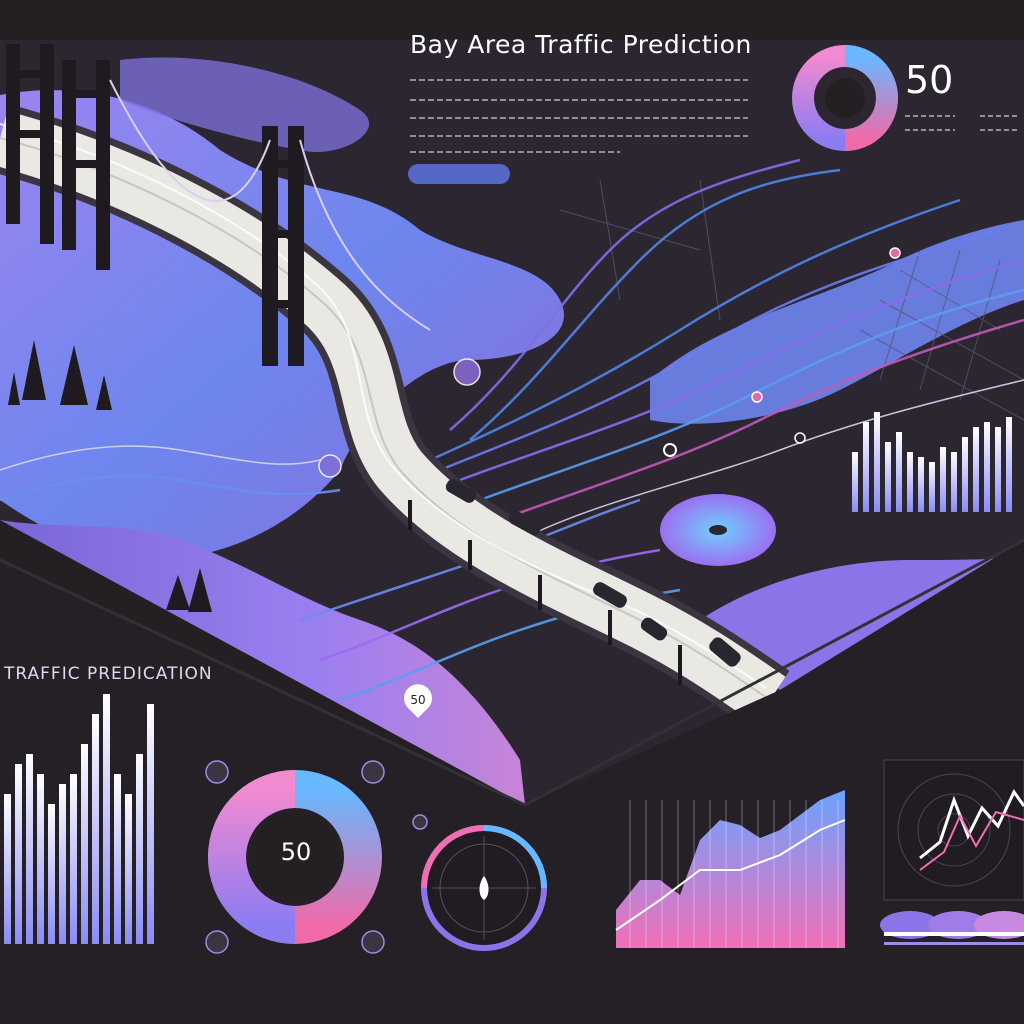 The image size is (1024, 1024). Describe the element at coordinates (484, 888) in the screenshot. I see `compass-icon` at that location.